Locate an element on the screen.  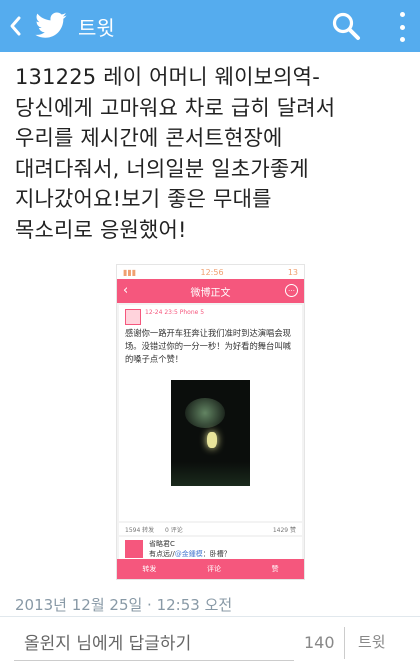
tweet-line: 당신에게 고마워요 차로 급히 달려서 is located at coordinates (175, 107).